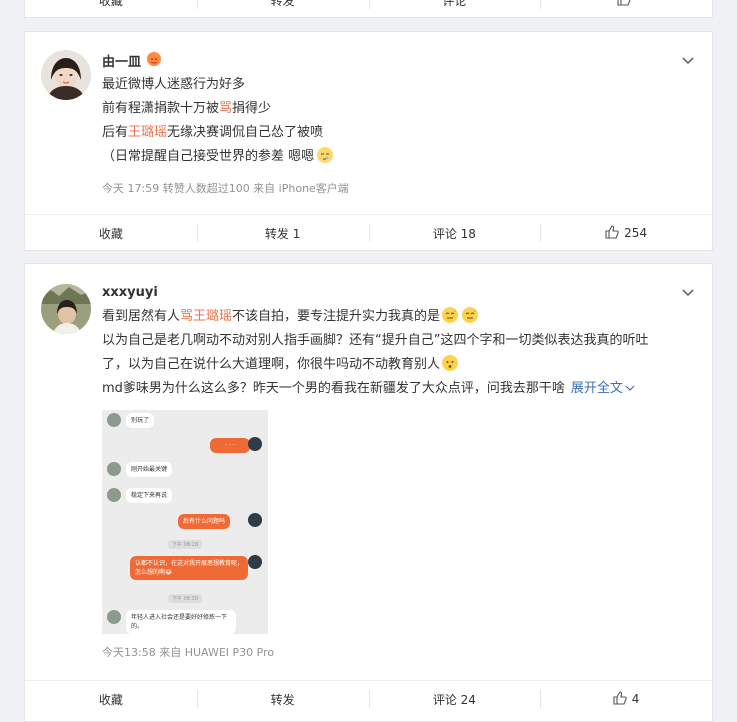  I want to click on like-button: 4, so click(626, 699).